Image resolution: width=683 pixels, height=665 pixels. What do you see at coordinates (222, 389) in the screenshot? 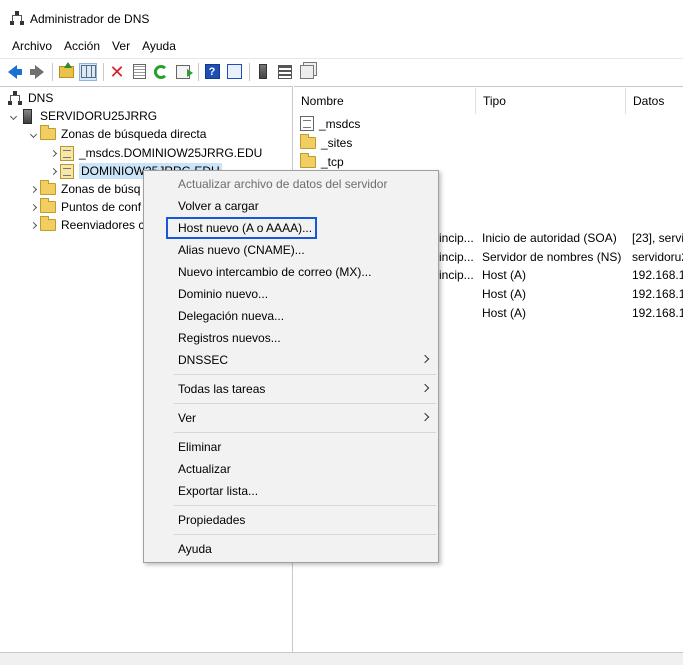
I see `menu-item-label: Todas las tareas` at bounding box center [222, 389].